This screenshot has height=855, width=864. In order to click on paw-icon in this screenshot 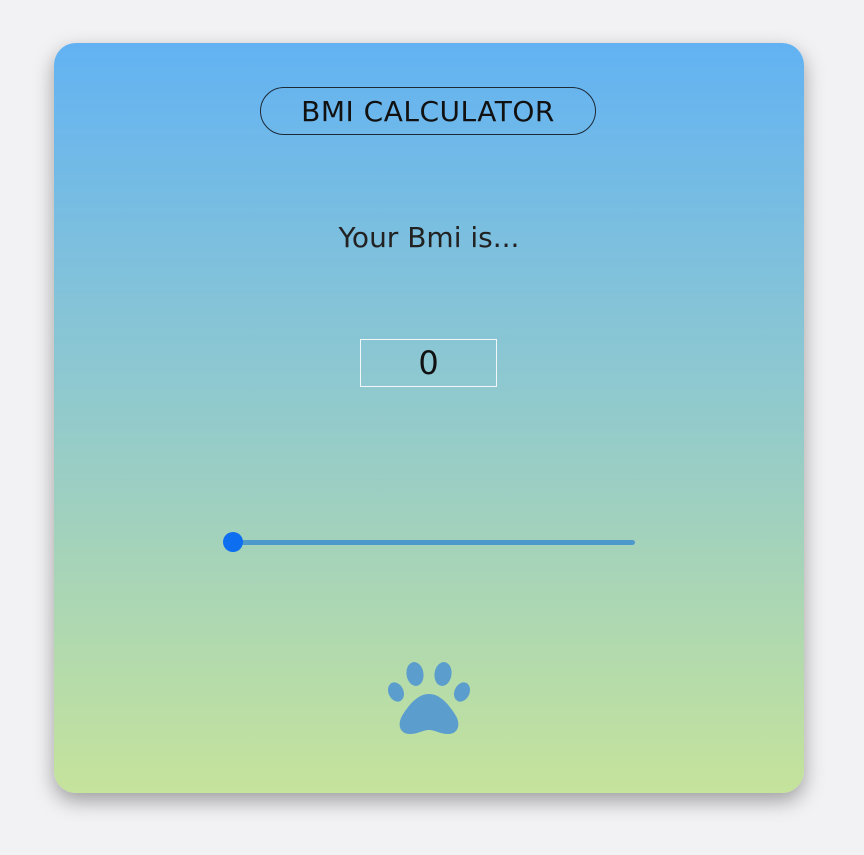, I will do `click(429, 698)`.